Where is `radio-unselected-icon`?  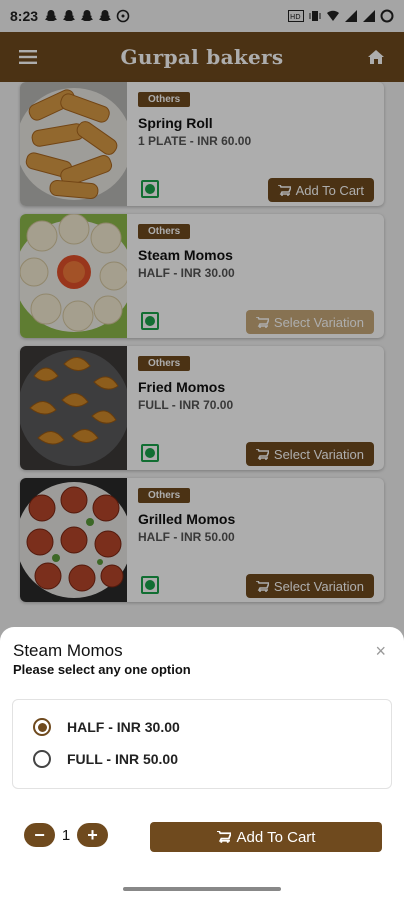 radio-unselected-icon is located at coordinates (42, 759).